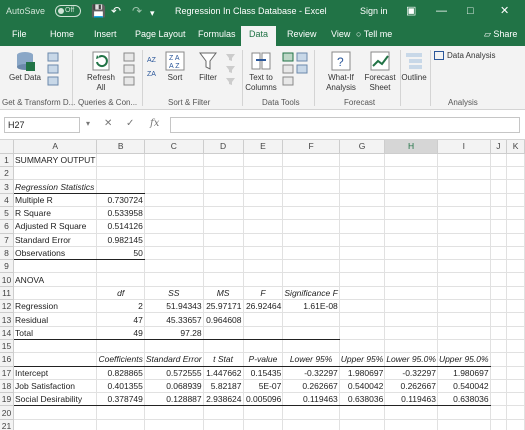  I want to click on column-header-d: D, so click(223, 147).